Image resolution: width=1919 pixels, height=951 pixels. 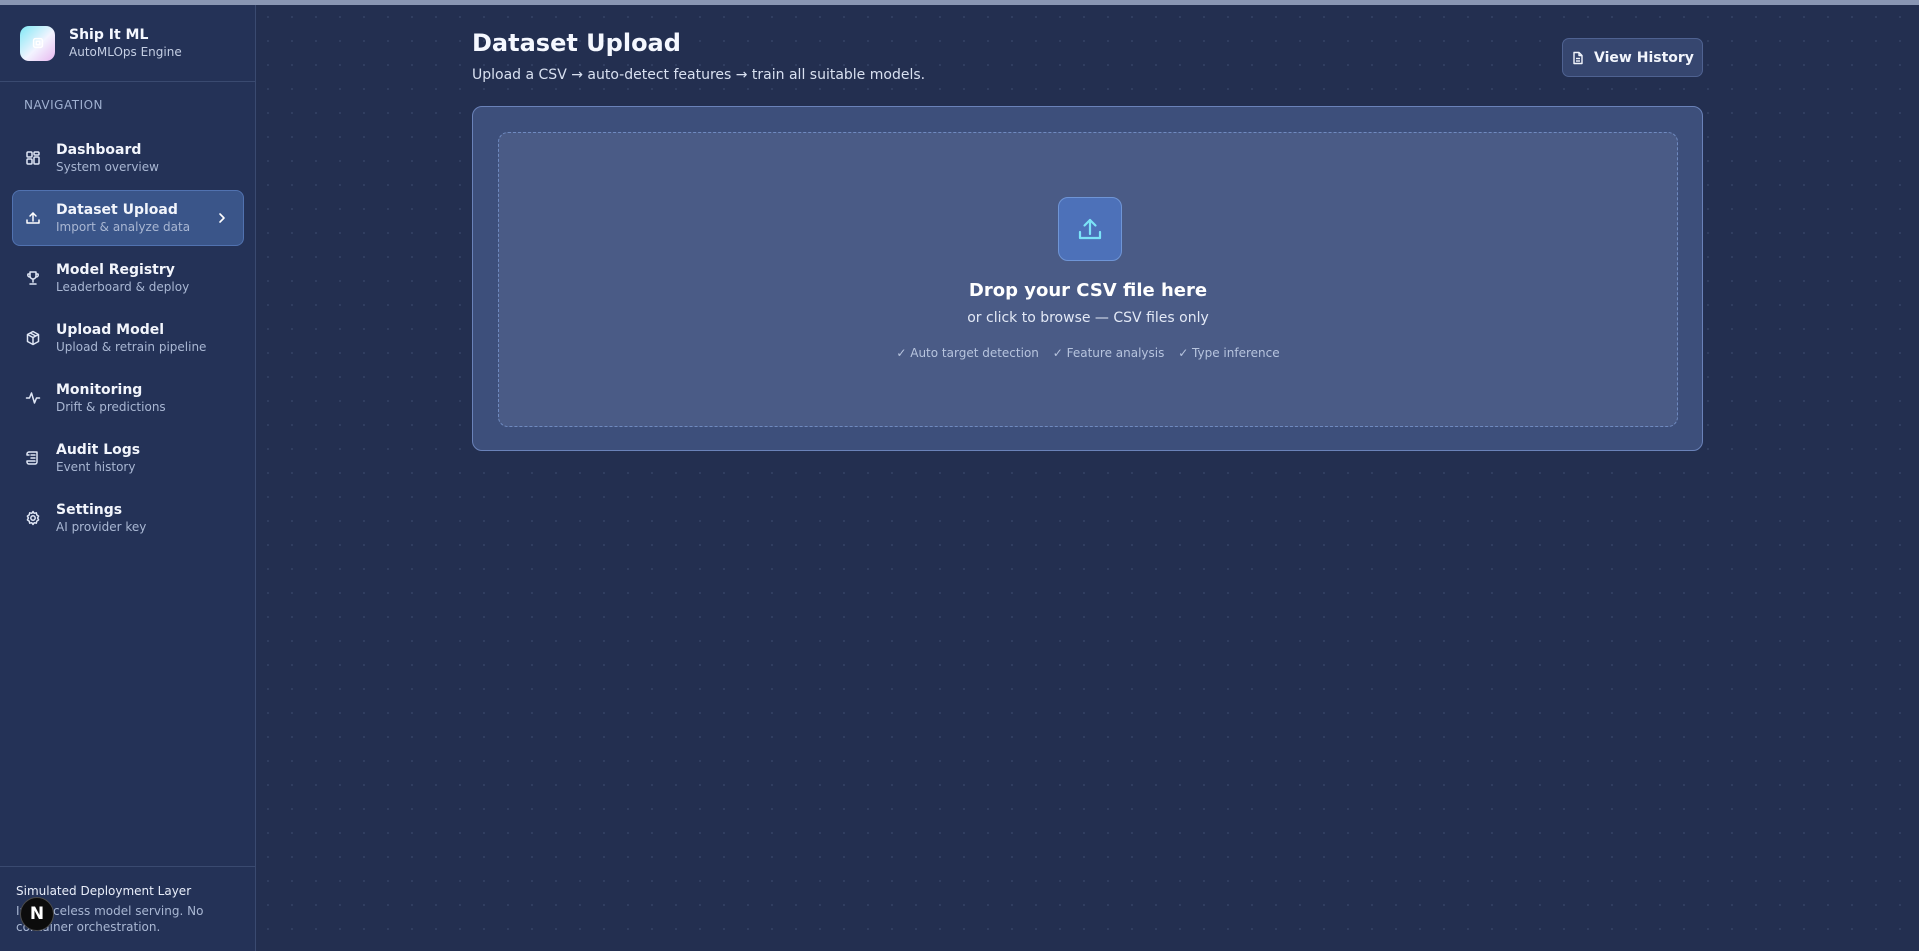 What do you see at coordinates (1088, 290) in the screenshot?
I see `dropzone-title: Drop your CSV file here` at bounding box center [1088, 290].